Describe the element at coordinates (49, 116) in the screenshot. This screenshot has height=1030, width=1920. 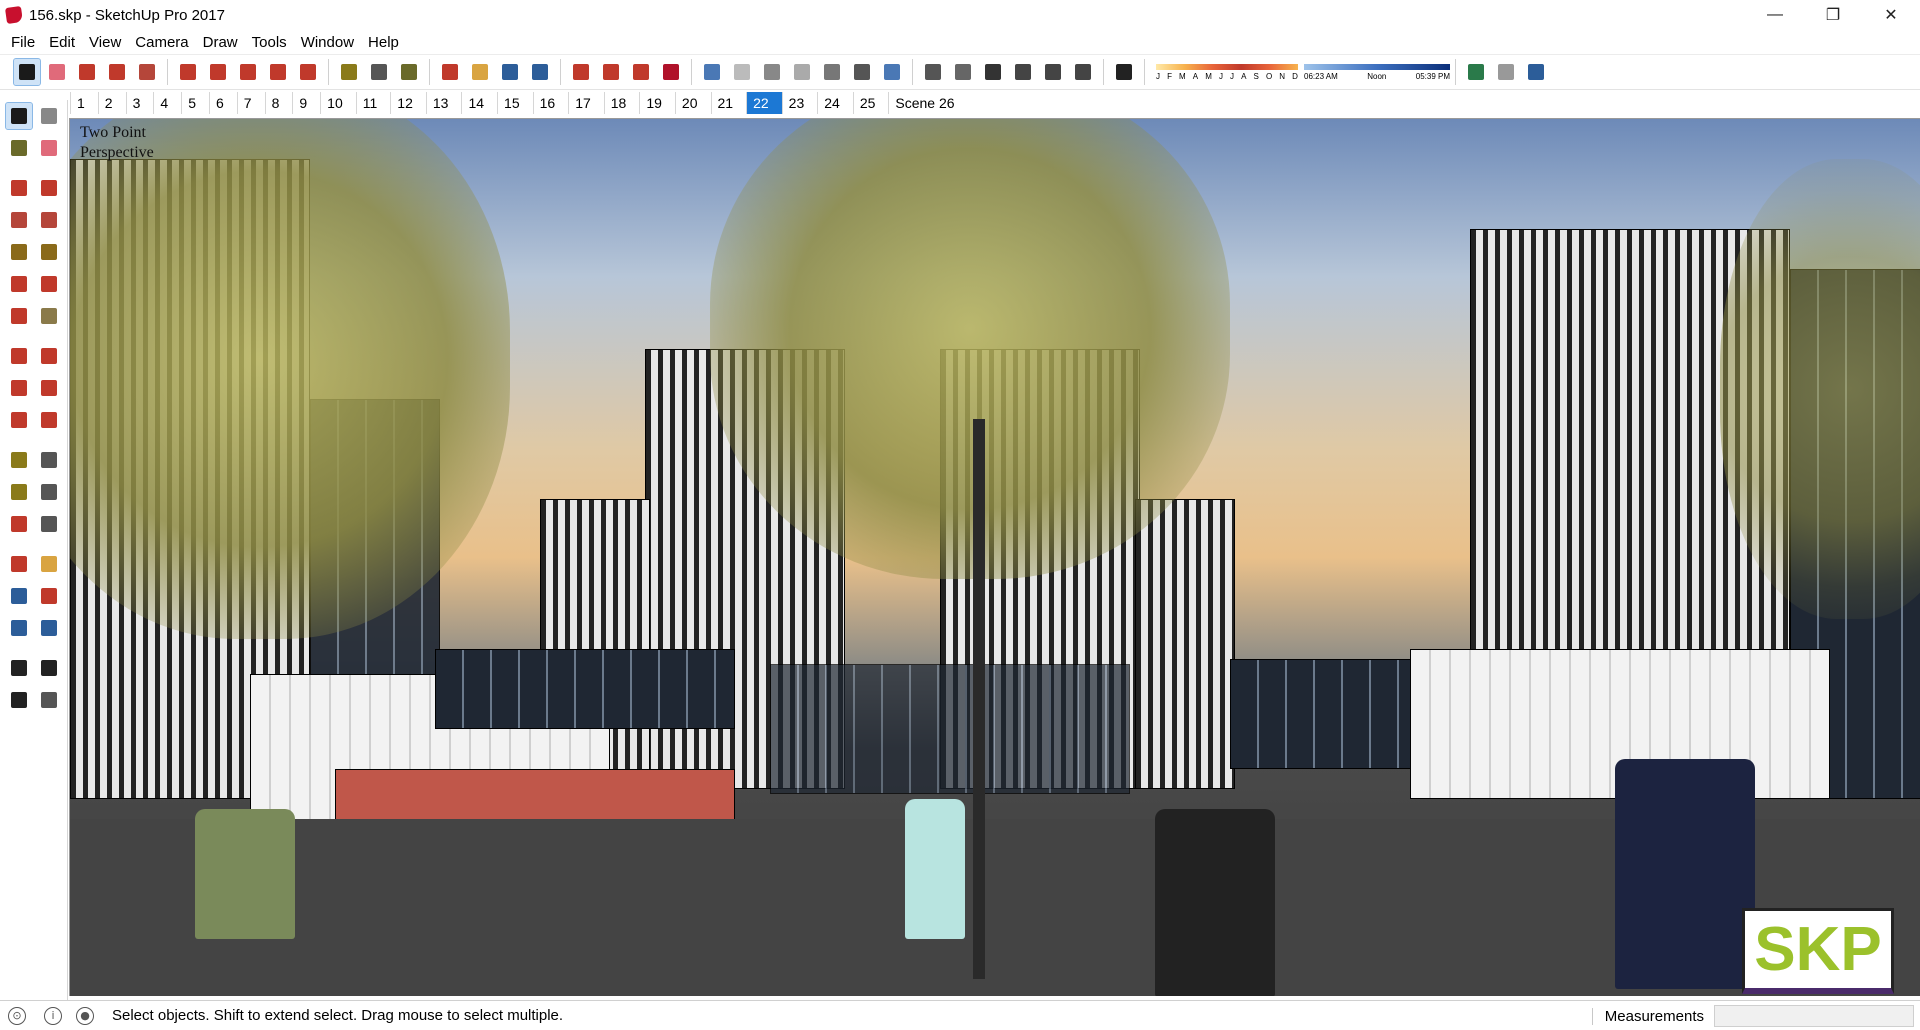
I see `component-button` at that location.